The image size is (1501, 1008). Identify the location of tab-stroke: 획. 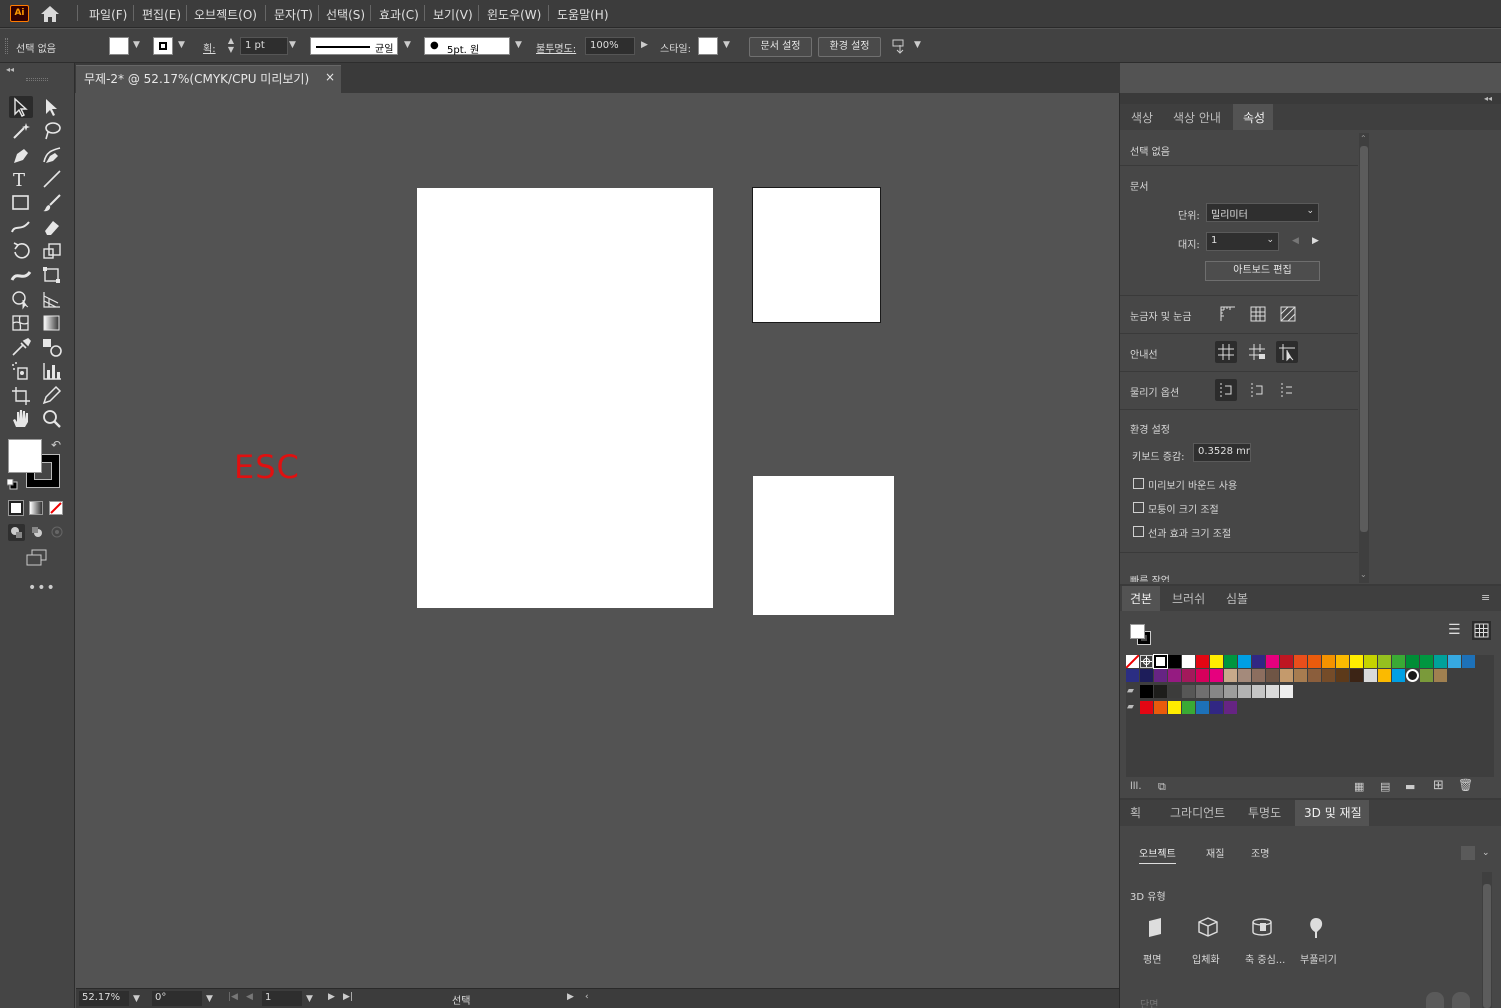
(1135, 812).